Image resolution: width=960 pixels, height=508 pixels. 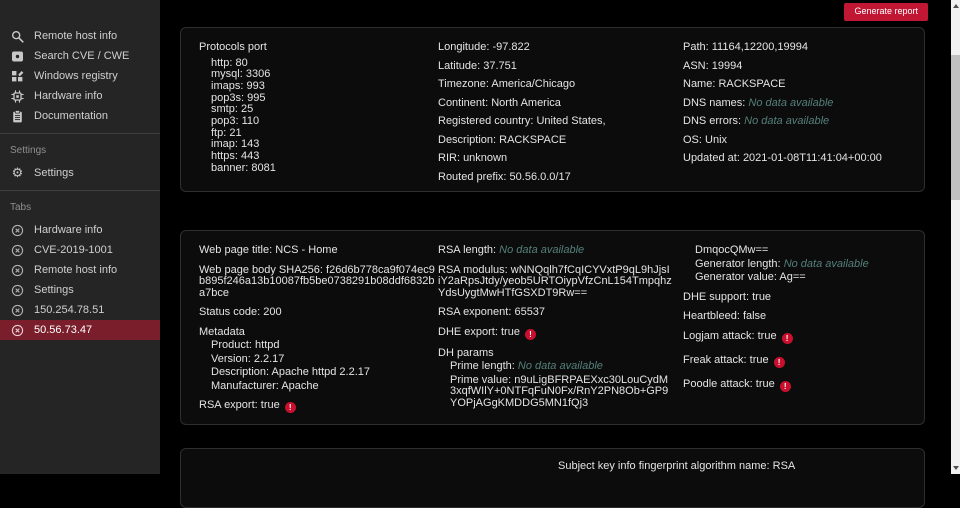 What do you see at coordinates (797, 66) in the screenshot?
I see `info-row: ASN: 19994` at bounding box center [797, 66].